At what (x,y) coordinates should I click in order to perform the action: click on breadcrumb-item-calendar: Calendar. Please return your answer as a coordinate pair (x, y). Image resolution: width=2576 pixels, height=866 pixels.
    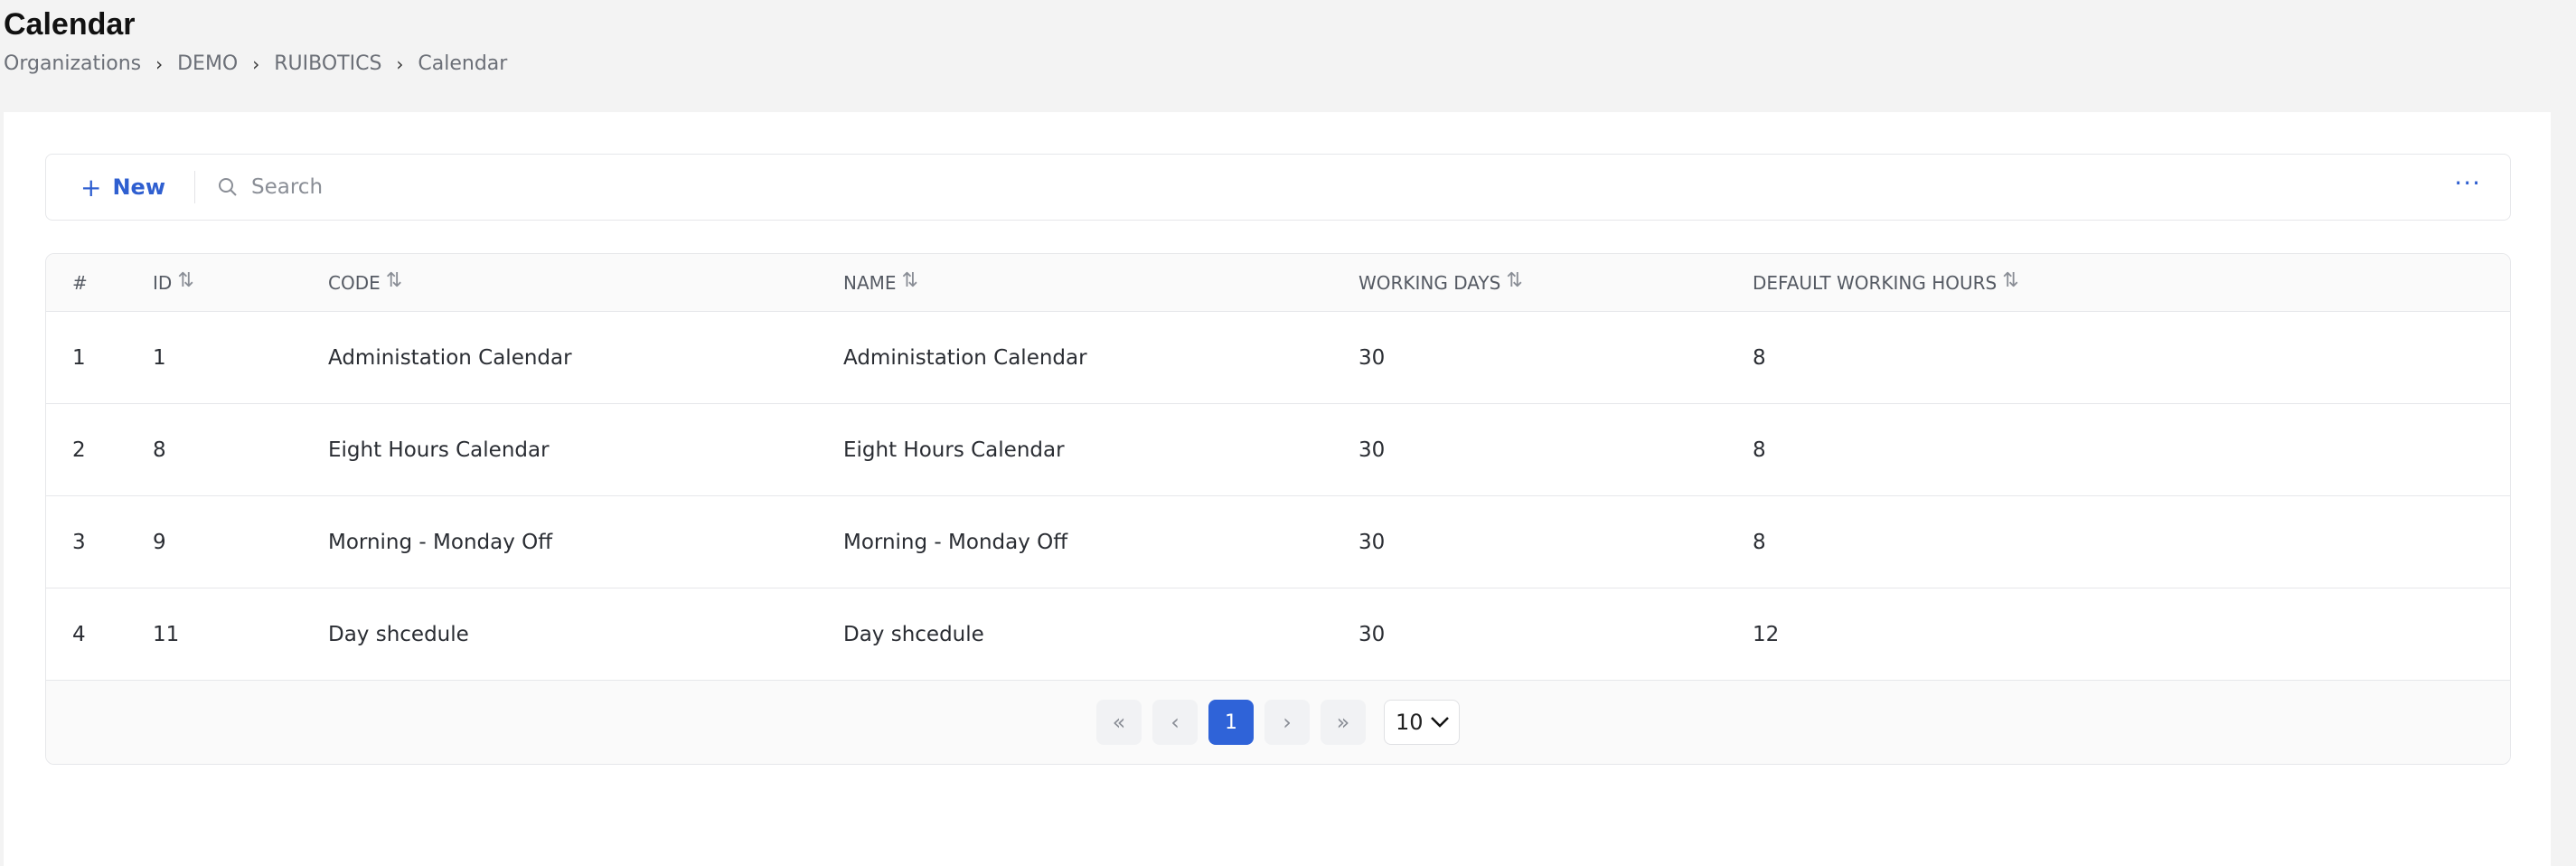
    Looking at the image, I should click on (463, 63).